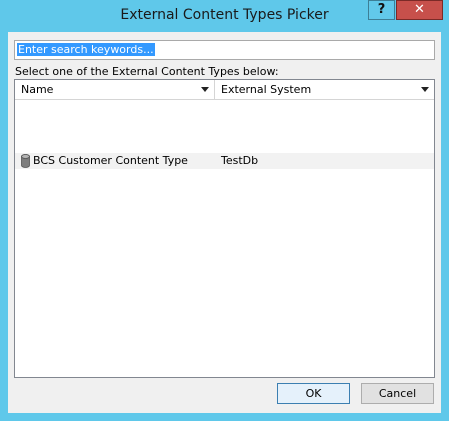 The width and height of the screenshot is (449, 421). Describe the element at coordinates (313, 393) in the screenshot. I see `ok-button: OK` at that location.